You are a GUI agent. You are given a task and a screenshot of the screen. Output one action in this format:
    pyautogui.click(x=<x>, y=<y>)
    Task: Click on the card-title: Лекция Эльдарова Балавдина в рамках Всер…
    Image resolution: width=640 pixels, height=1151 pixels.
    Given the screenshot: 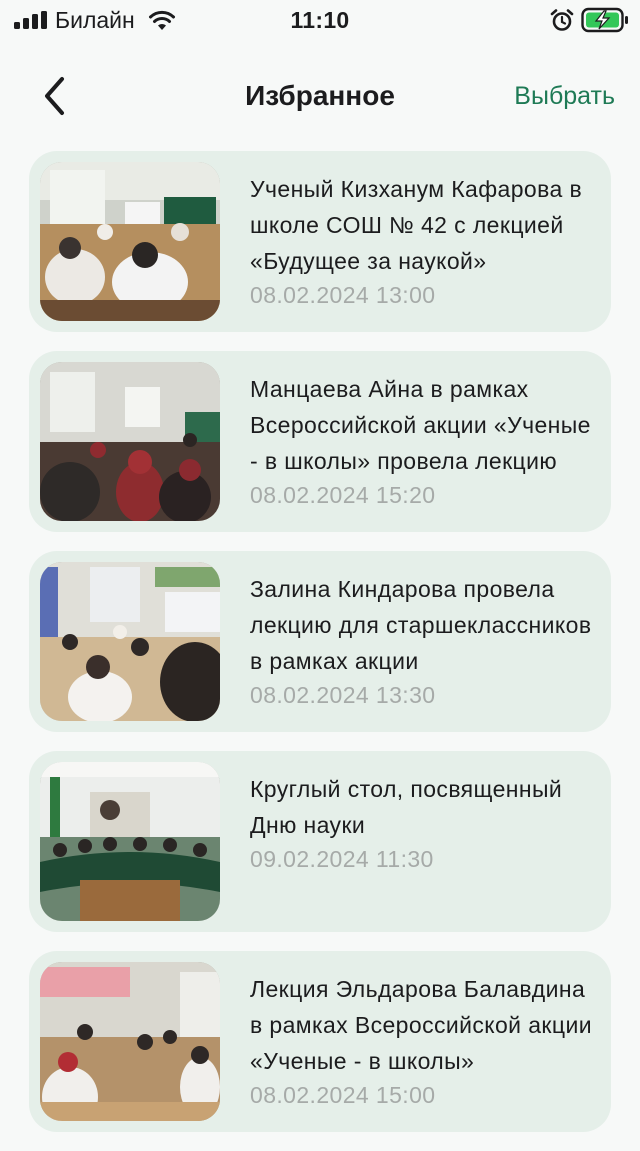 What is the action you would take?
    pyautogui.click(x=421, y=1025)
    